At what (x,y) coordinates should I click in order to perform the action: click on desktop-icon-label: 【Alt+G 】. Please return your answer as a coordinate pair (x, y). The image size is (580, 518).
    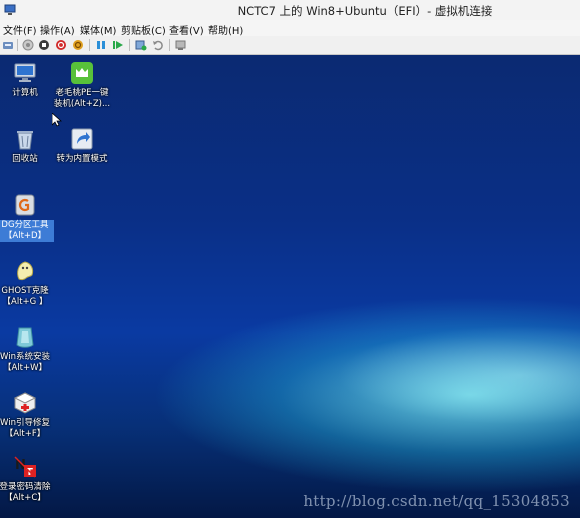
    Looking at the image, I should click on (25, 302).